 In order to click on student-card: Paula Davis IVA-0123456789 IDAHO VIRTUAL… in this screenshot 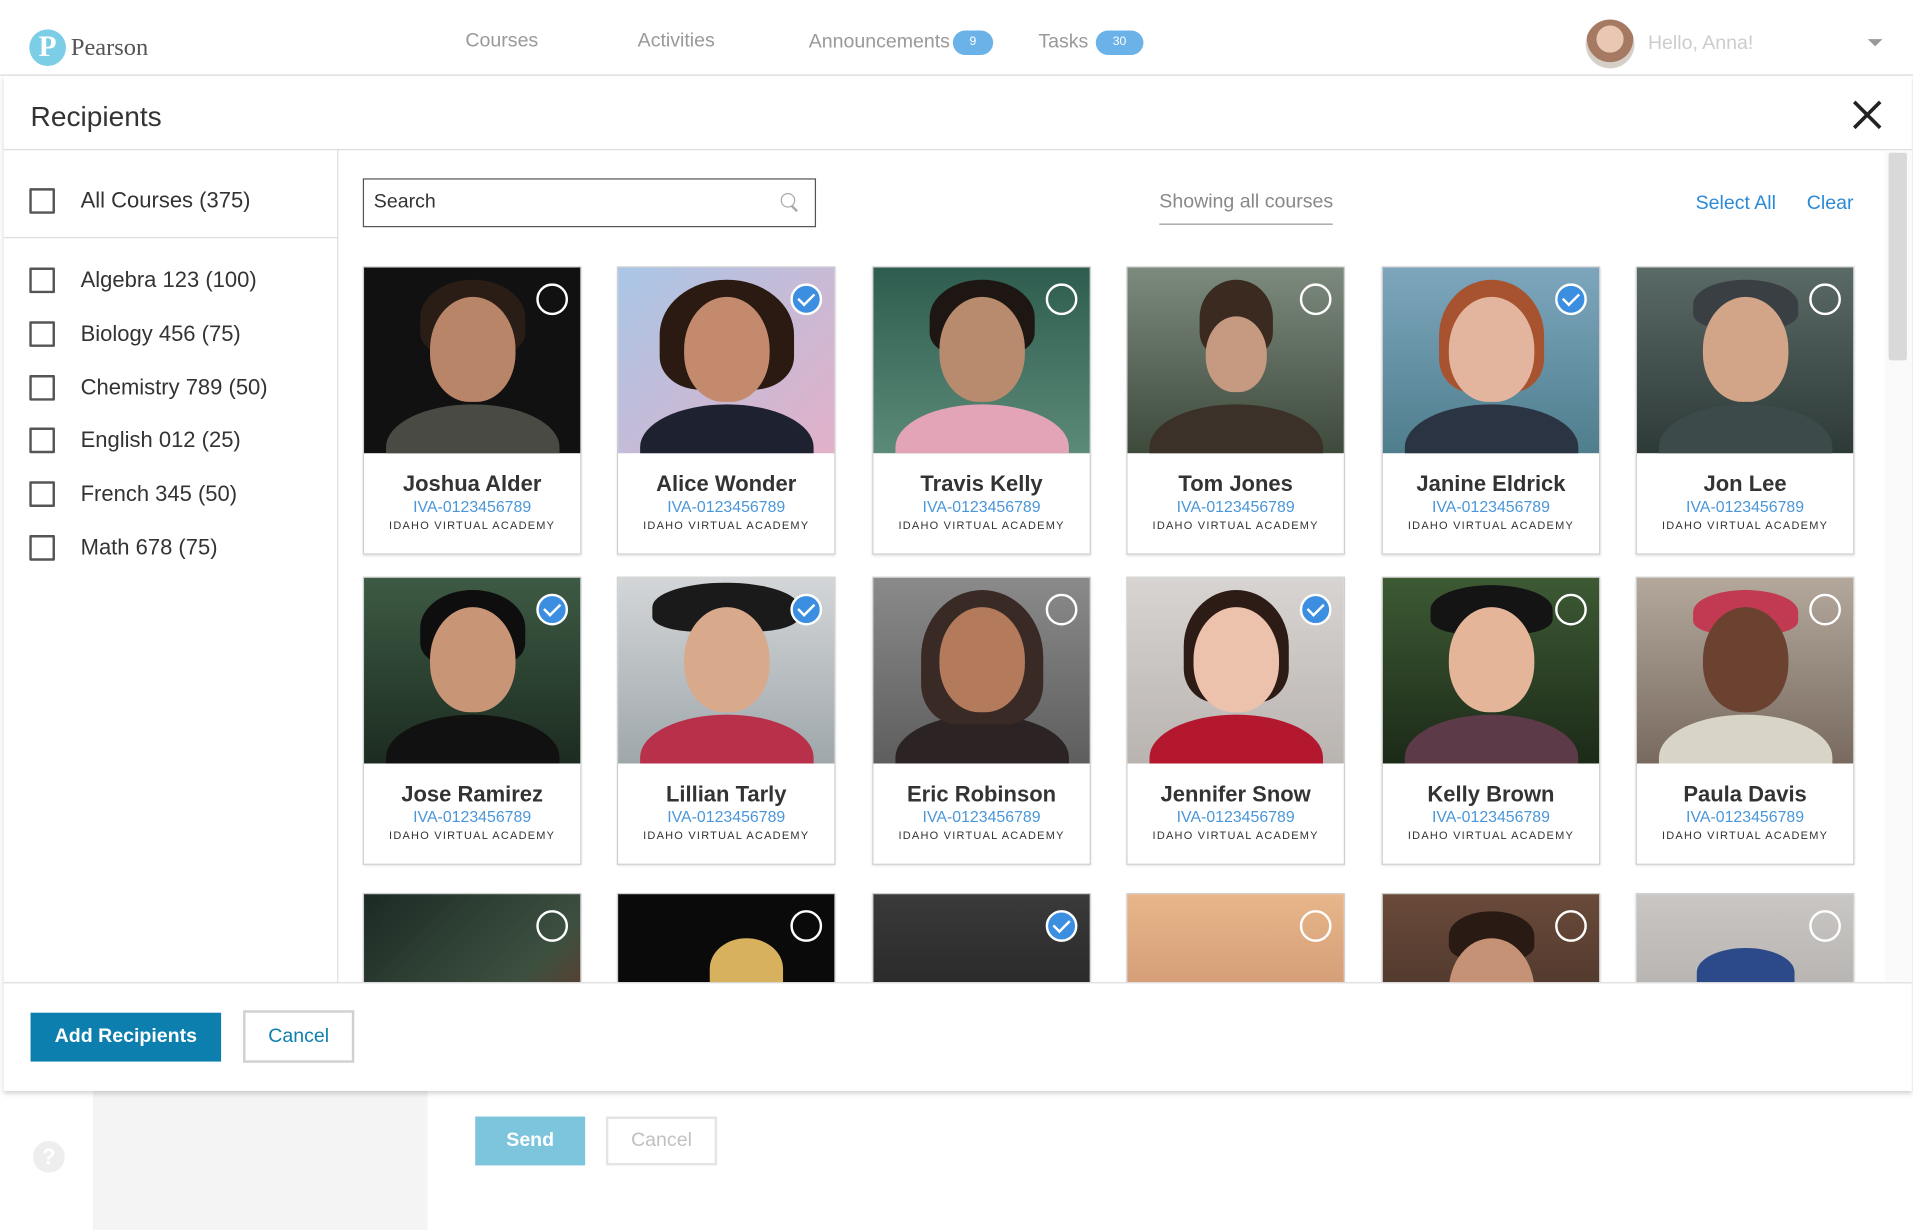, I will do `click(1745, 720)`.